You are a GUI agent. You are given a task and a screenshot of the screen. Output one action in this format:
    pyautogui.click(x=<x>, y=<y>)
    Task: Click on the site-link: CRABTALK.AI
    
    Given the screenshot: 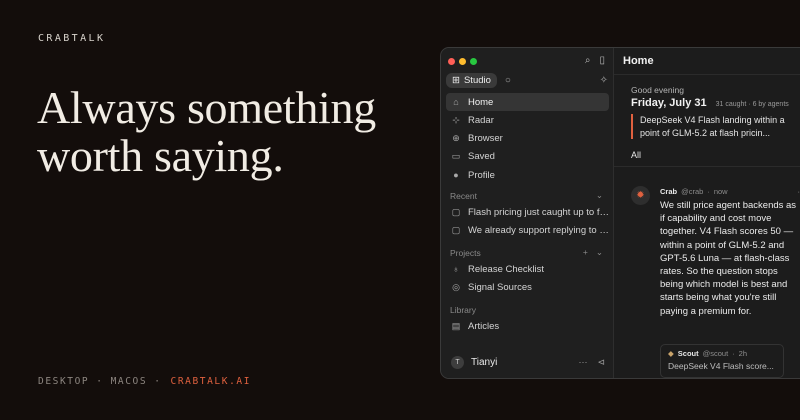 What is the action you would take?
    pyautogui.click(x=211, y=381)
    